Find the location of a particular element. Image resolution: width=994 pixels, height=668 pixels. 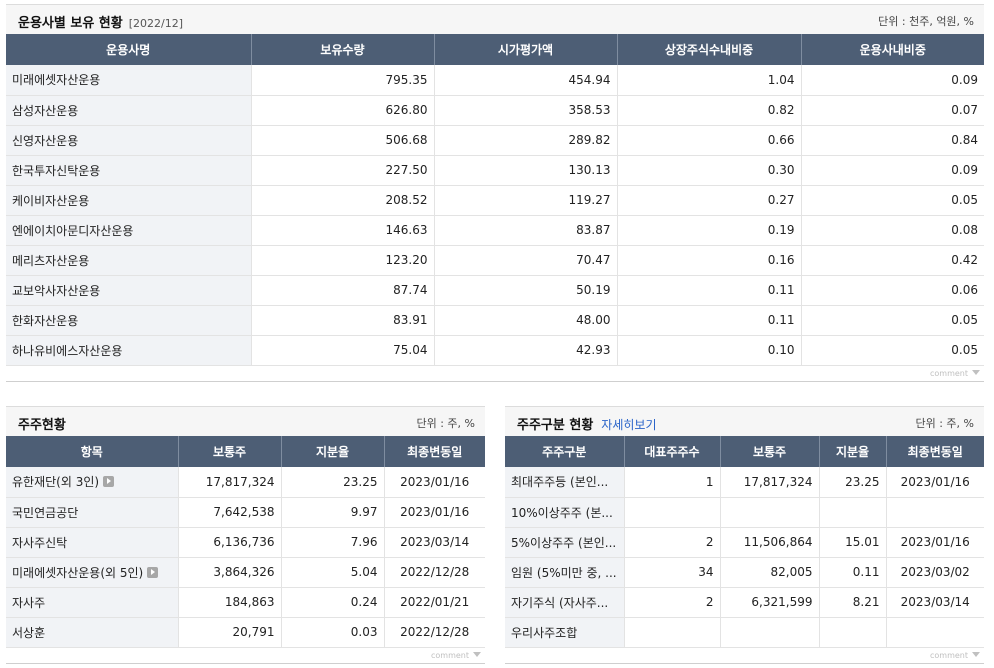

table-cell: 0.11 is located at coordinates (853, 572).